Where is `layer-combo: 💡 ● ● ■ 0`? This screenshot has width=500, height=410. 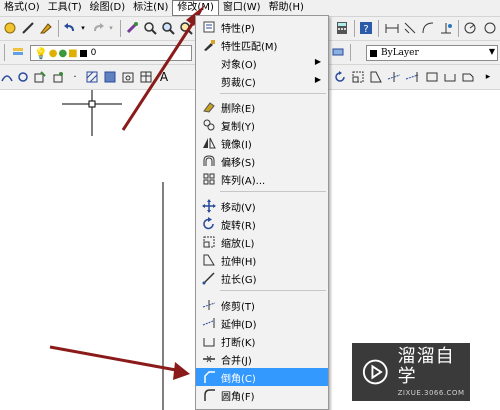 layer-combo: 💡 ● ● ■ 0 is located at coordinates (111, 53).